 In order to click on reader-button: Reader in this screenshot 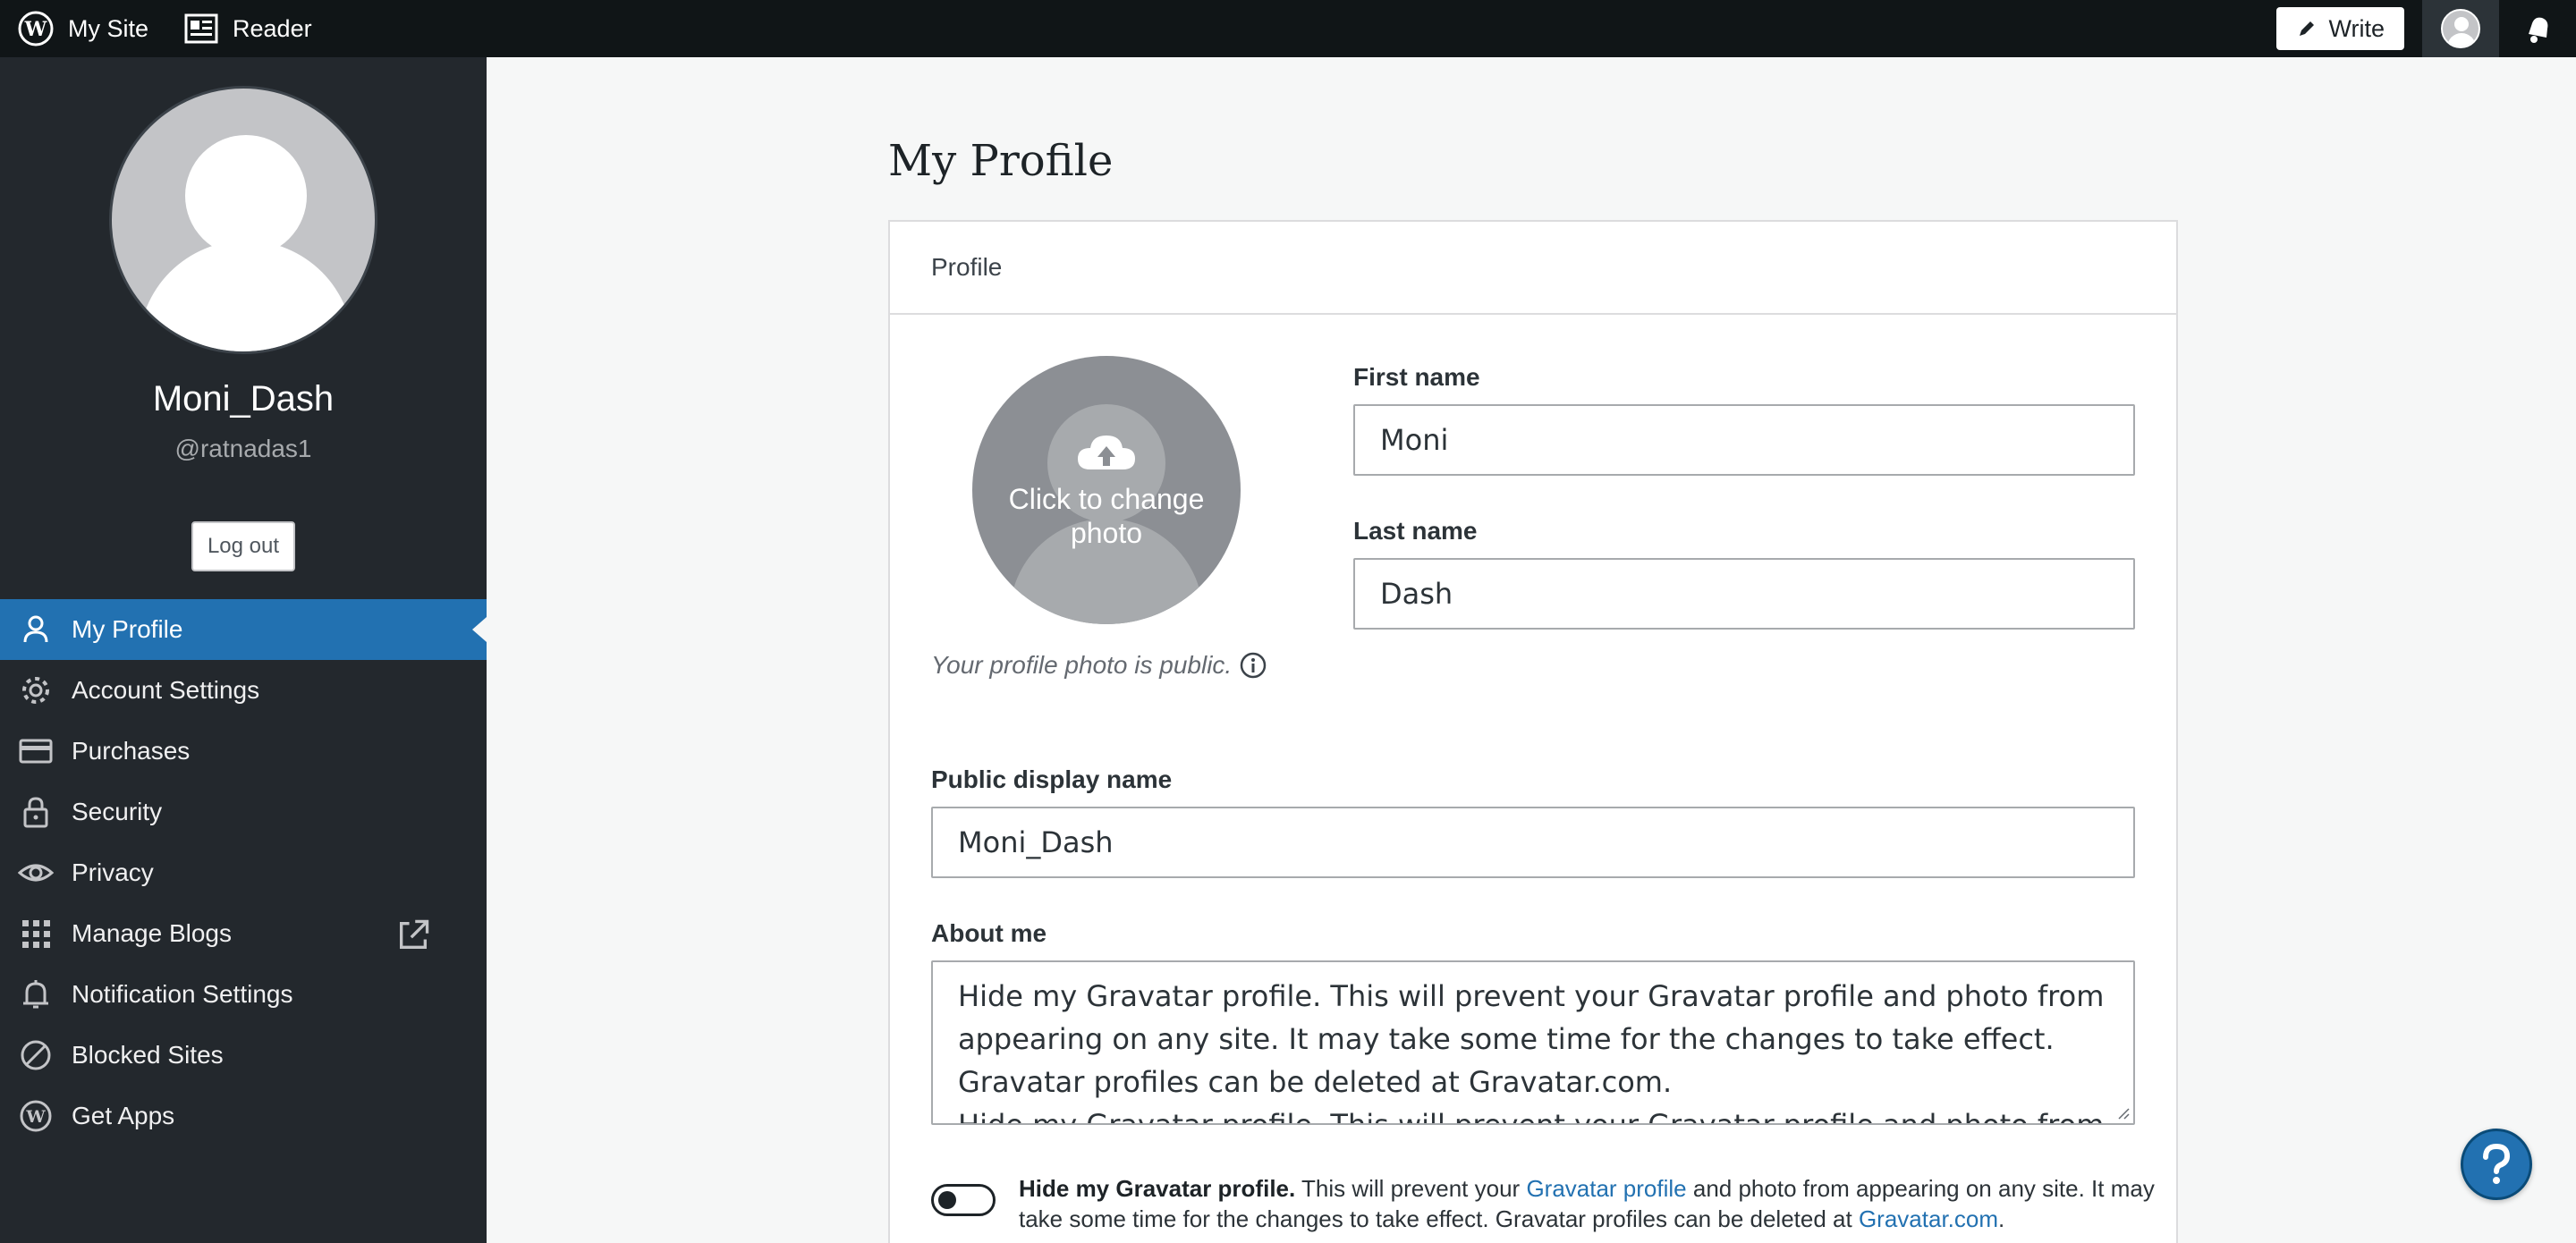, I will do `click(248, 28)`.